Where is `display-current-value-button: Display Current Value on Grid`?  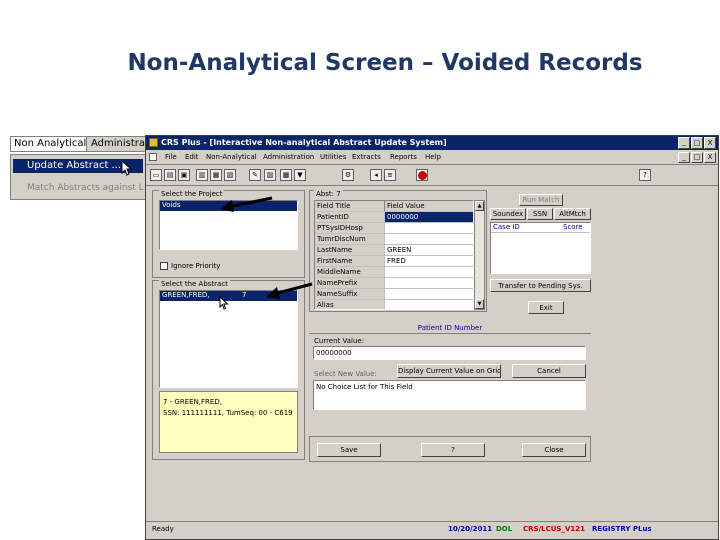 display-current-value-button: Display Current Value on Grid is located at coordinates (449, 371).